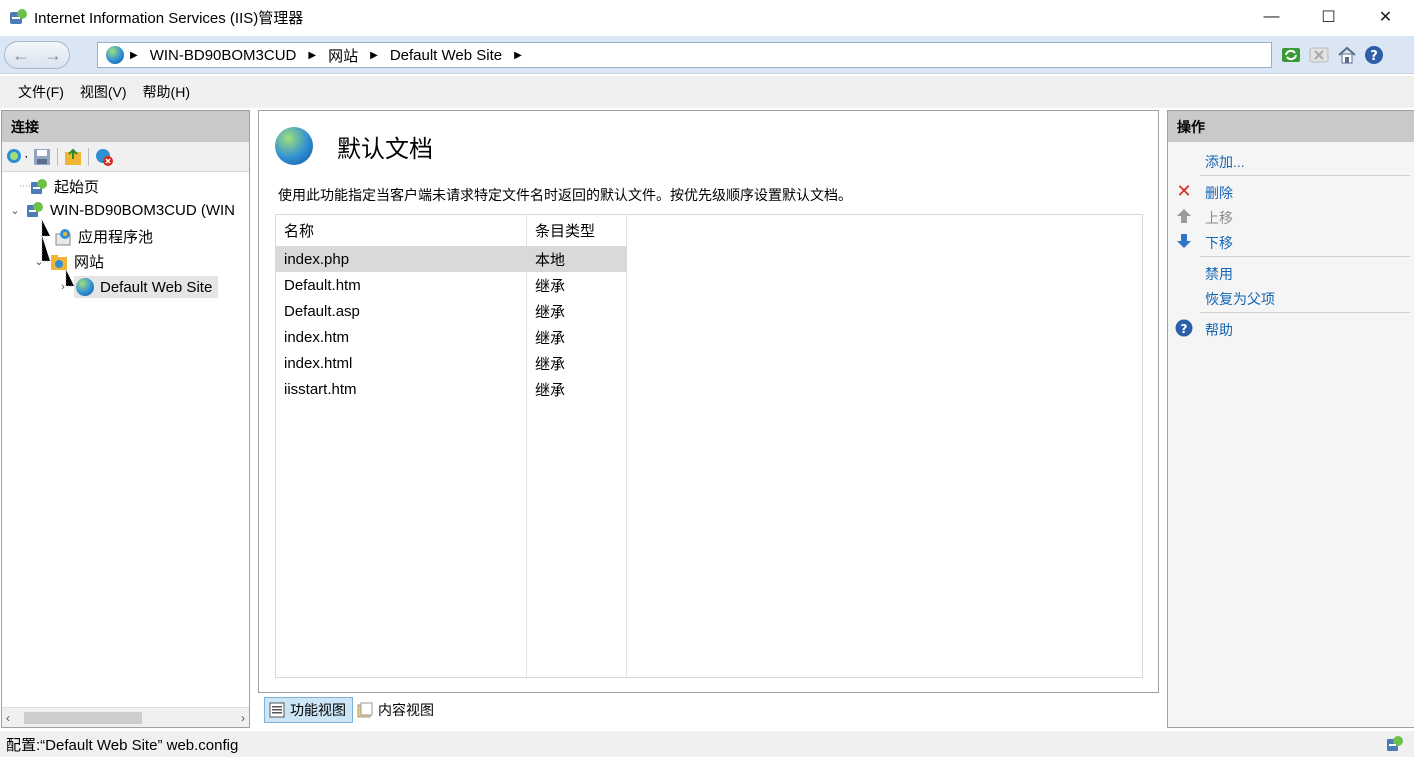 This screenshot has width=1414, height=757. What do you see at coordinates (385, 149) in the screenshot?
I see `page-title: 默认文档` at bounding box center [385, 149].